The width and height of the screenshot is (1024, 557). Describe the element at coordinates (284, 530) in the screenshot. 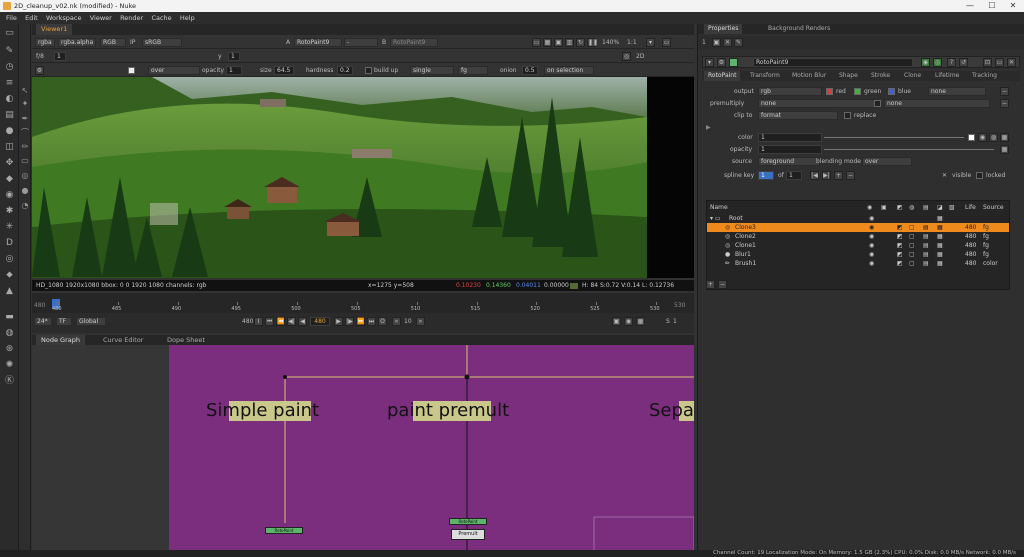

I see `node-rotopaint-1: RotoPaint` at that location.